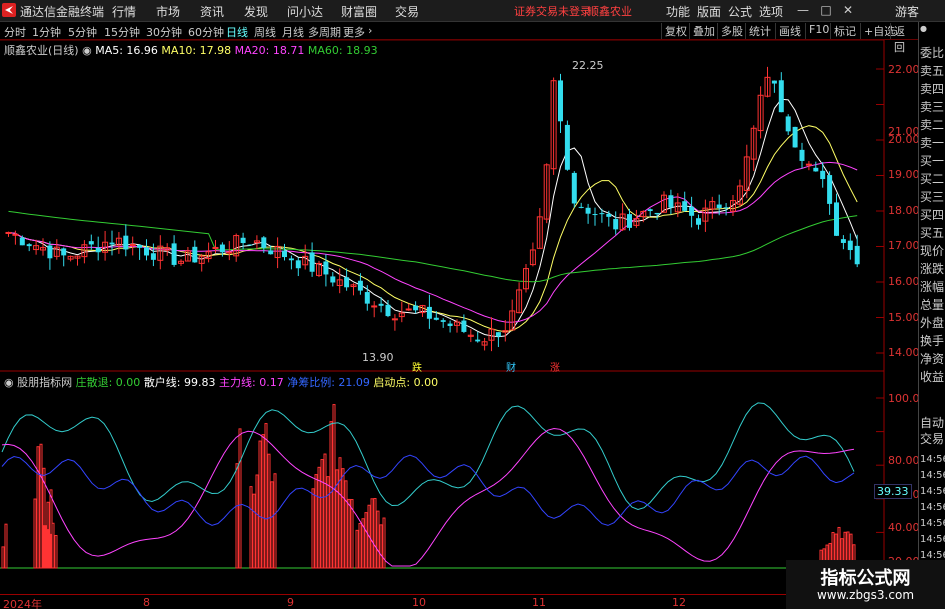 This screenshot has height=609, width=945. What do you see at coordinates (709, 11) in the screenshot?
I see `menu-layout: 版面` at bounding box center [709, 11].